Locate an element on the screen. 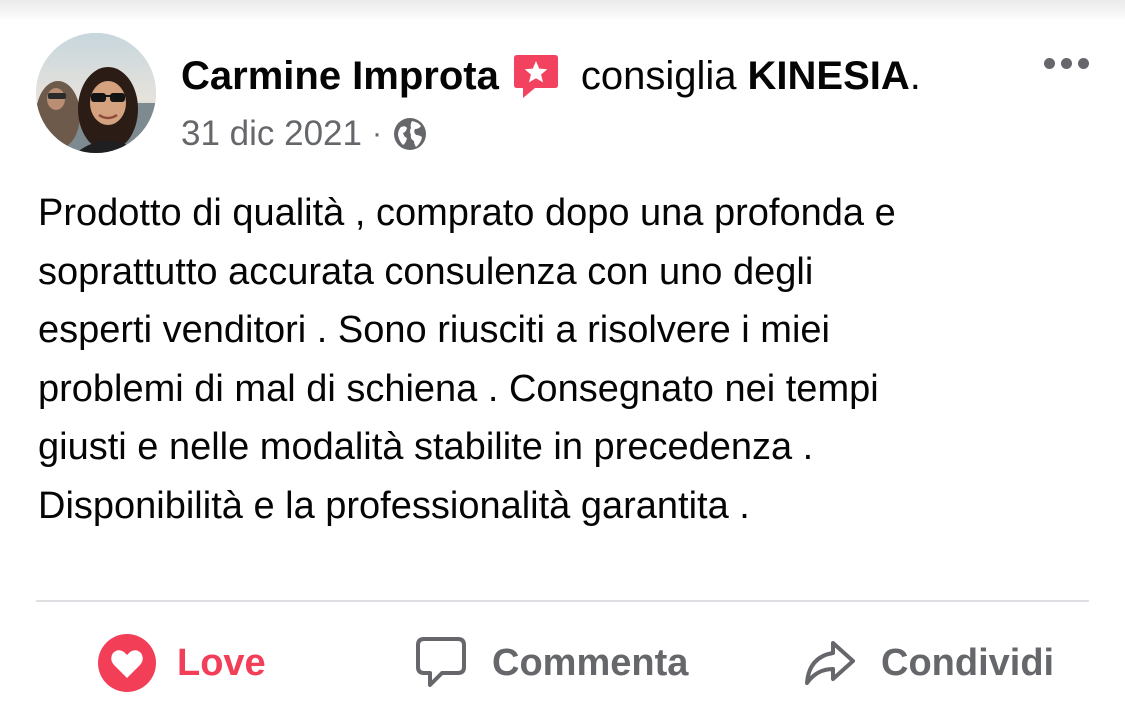  comment-icon is located at coordinates (441, 662).